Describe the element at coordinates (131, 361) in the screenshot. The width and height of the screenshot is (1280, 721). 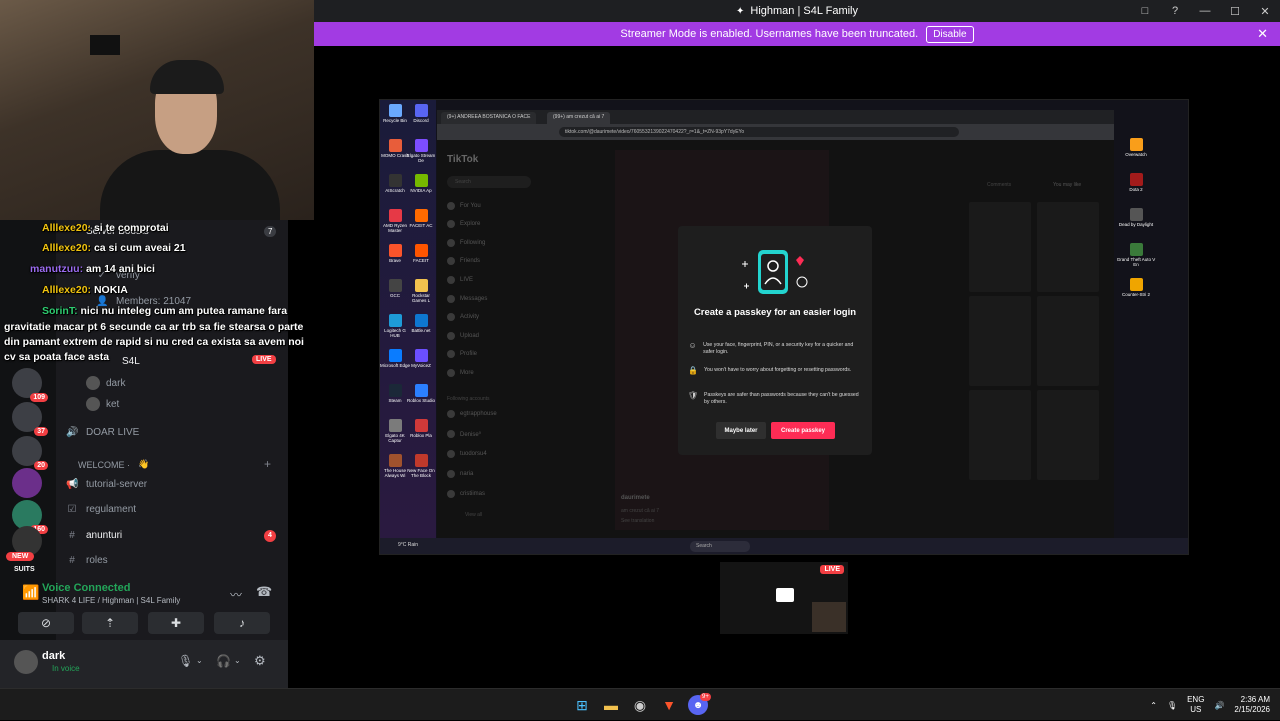
I see `voice-user-s4l: S4L` at that location.